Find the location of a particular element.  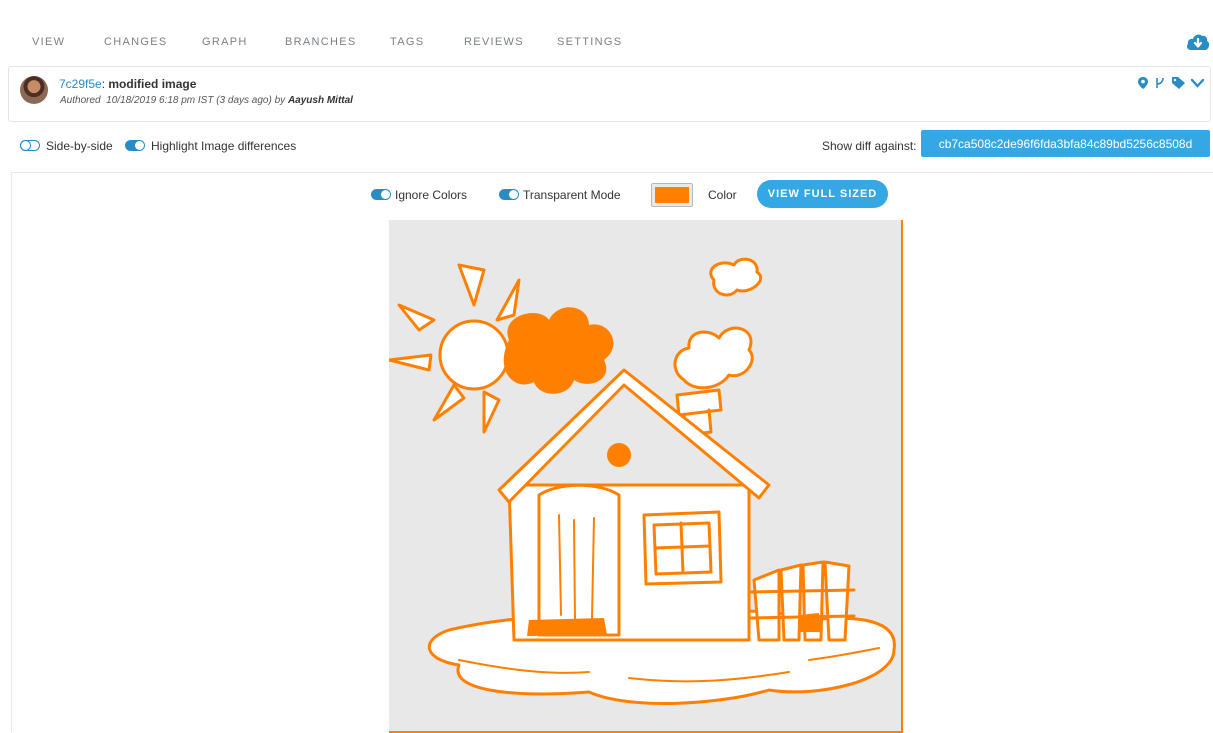

highlight-differences-toggle: Highlight Image differences is located at coordinates (210, 146).